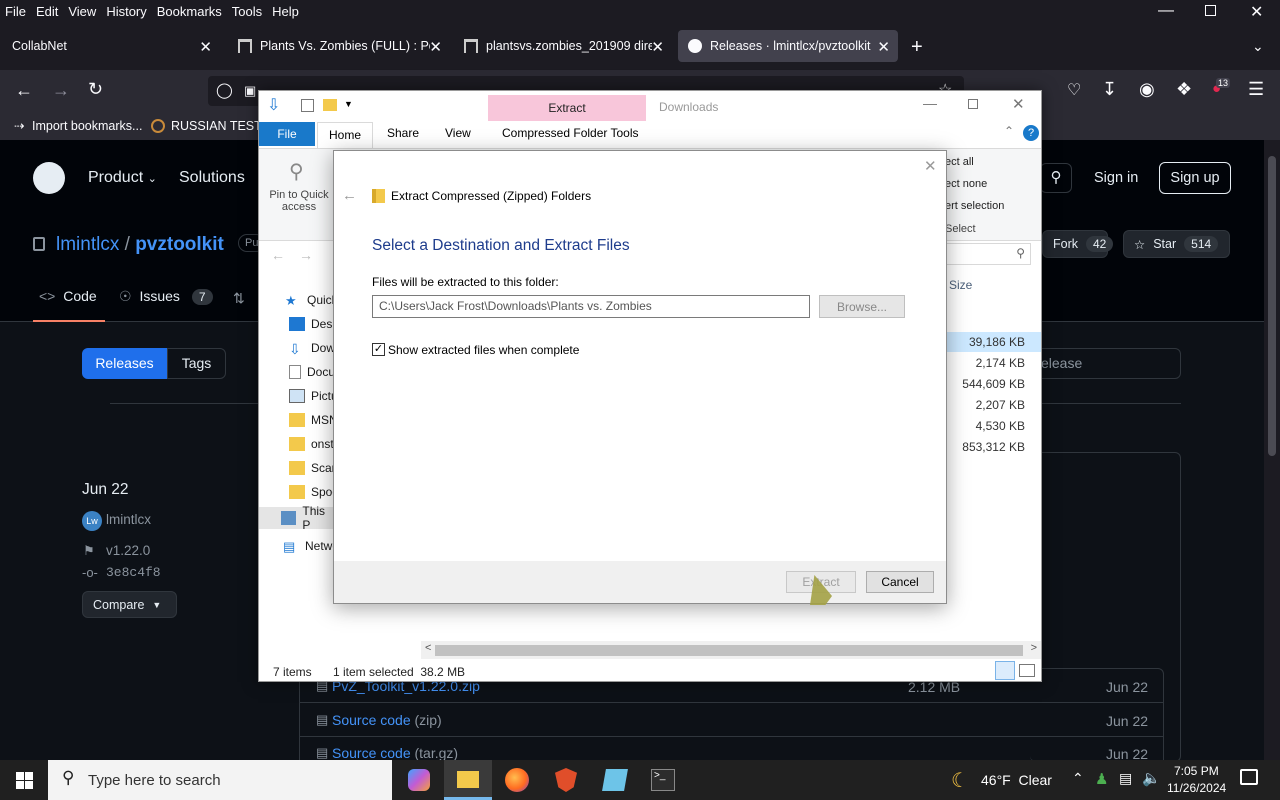  I want to click on quick-access-download-icon: ⇩, so click(273, 105).